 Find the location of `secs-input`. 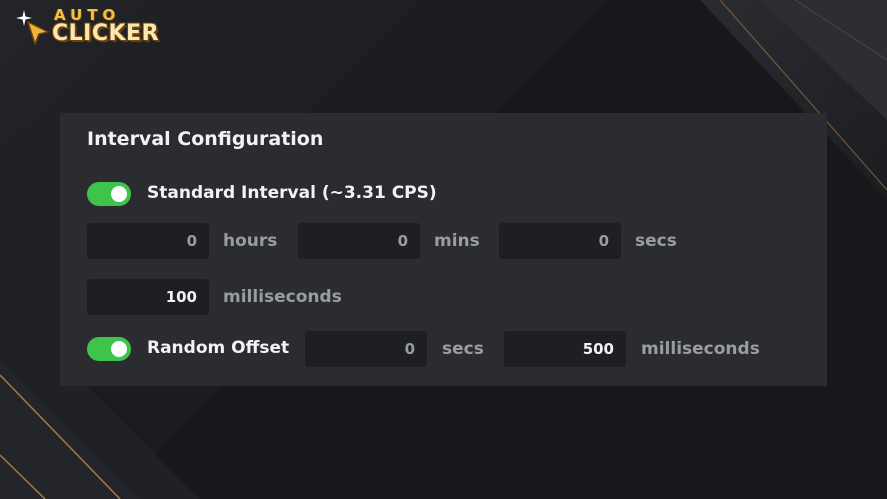

secs-input is located at coordinates (560, 241).